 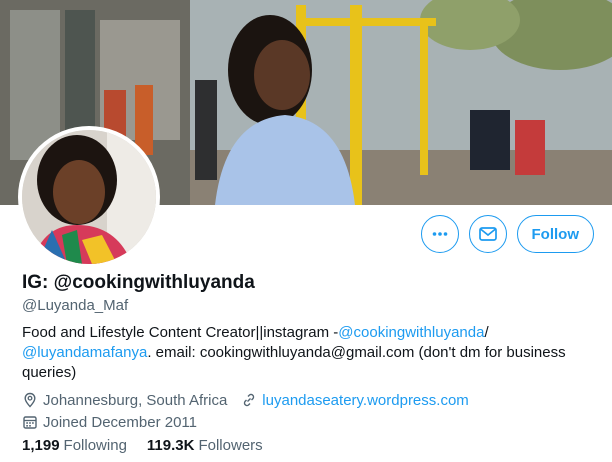 What do you see at coordinates (170, 445) in the screenshot?
I see `followers-count: 119.3K` at bounding box center [170, 445].